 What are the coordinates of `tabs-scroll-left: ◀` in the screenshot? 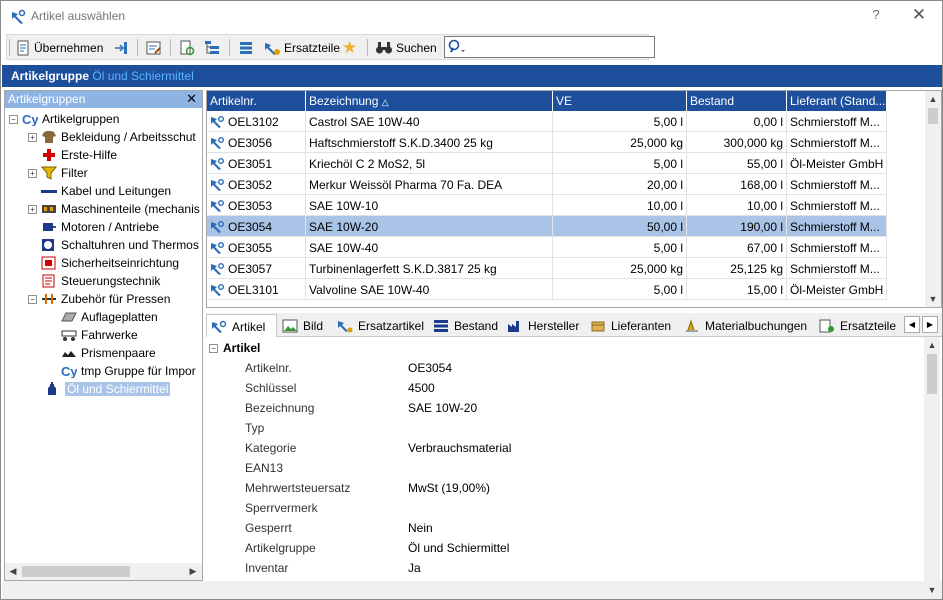 It's located at (912, 324).